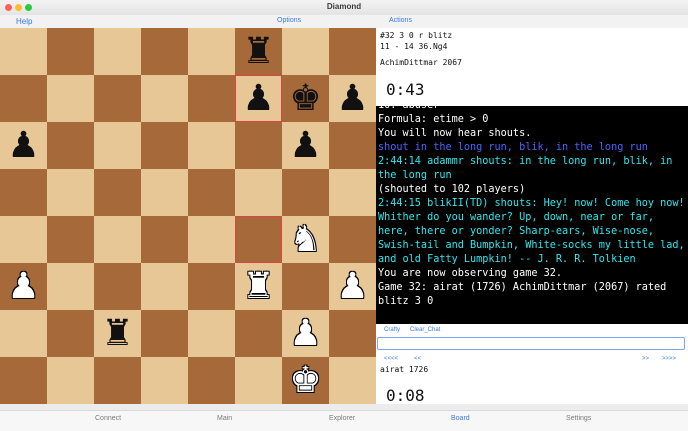 The image size is (688, 431). What do you see at coordinates (164, 239) in the screenshot?
I see `square-d4` at bounding box center [164, 239].